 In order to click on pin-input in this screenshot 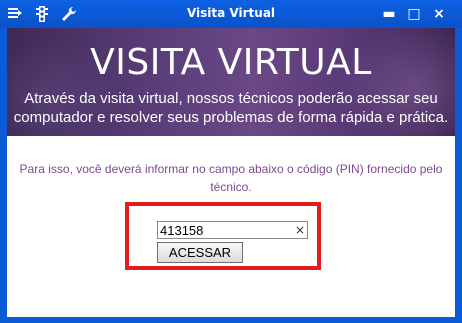, I will do `click(232, 230)`.